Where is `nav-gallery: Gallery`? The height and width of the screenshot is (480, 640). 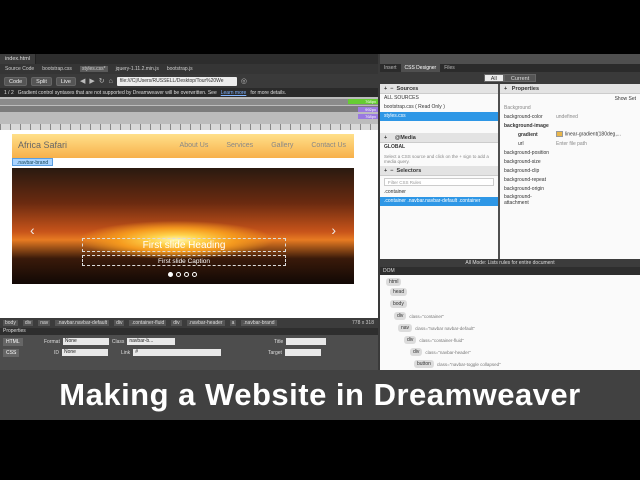
nav-gallery: Gallery is located at coordinates (282, 145).